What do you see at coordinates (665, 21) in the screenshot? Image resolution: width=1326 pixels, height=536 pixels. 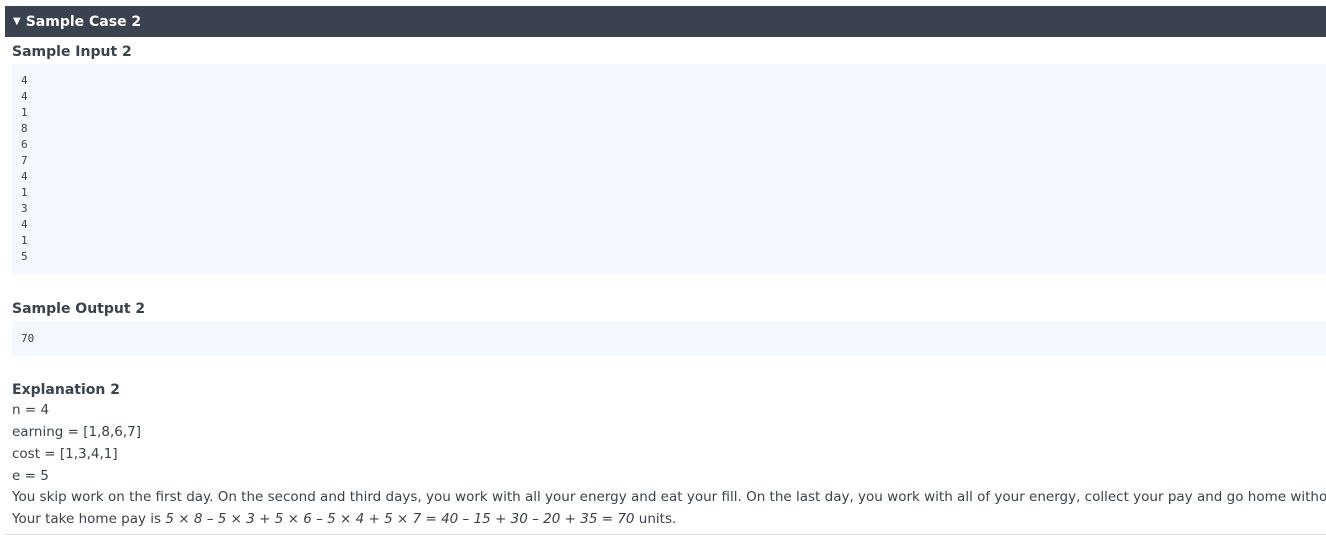 I see `sample-case-toggle: ▼ Sample Case 2` at bounding box center [665, 21].